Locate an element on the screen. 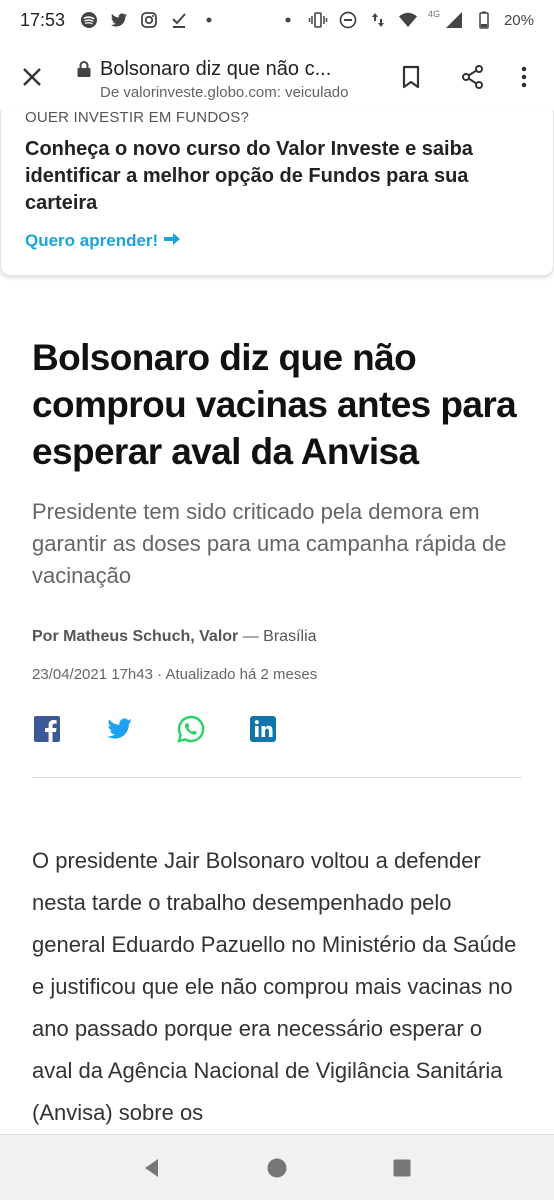  arrow-right-icon is located at coordinates (172, 241).